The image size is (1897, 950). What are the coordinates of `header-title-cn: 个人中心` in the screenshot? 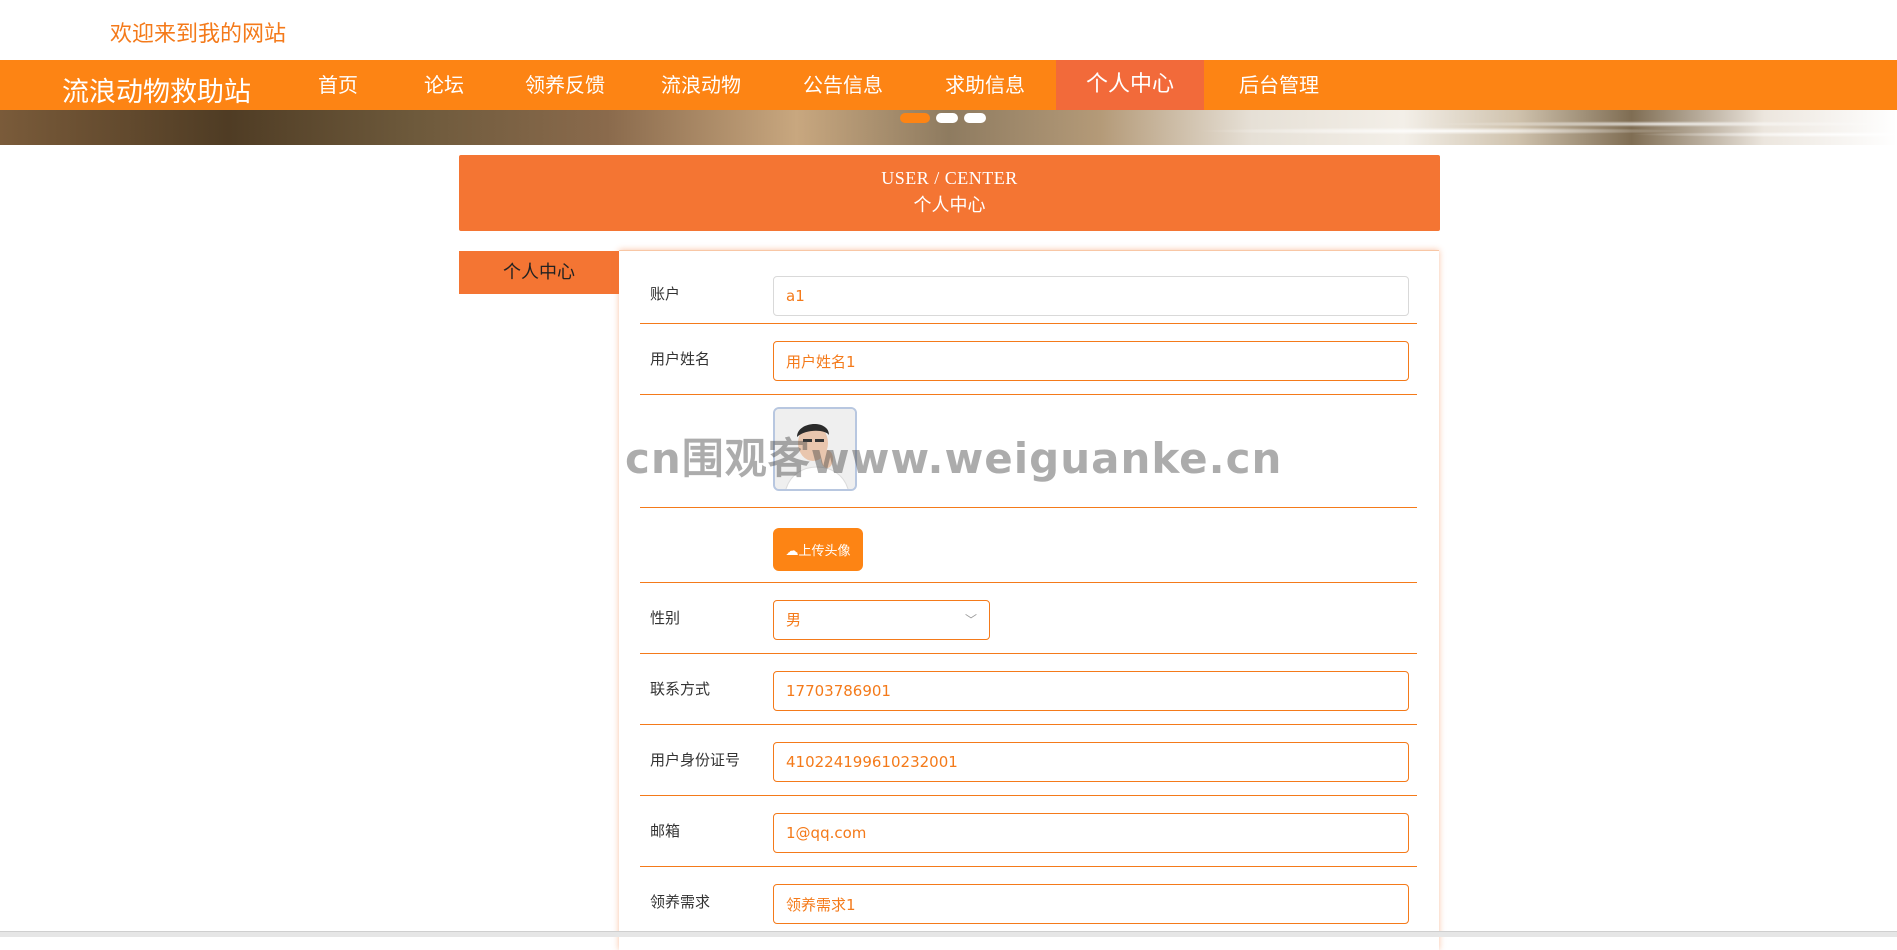 It's located at (949, 205).